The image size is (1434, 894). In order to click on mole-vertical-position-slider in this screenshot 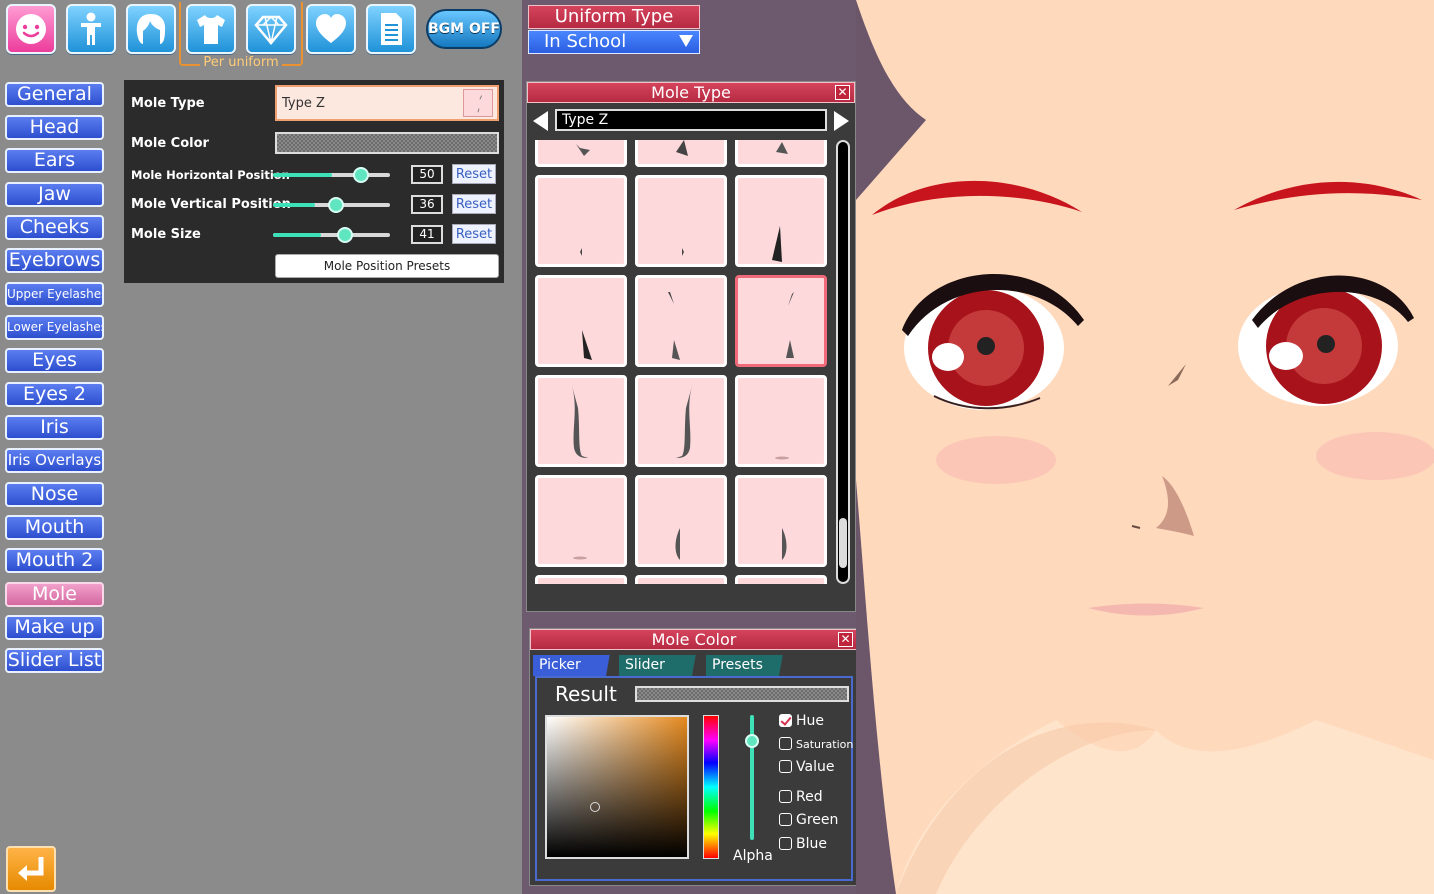, I will do `click(331, 205)`.